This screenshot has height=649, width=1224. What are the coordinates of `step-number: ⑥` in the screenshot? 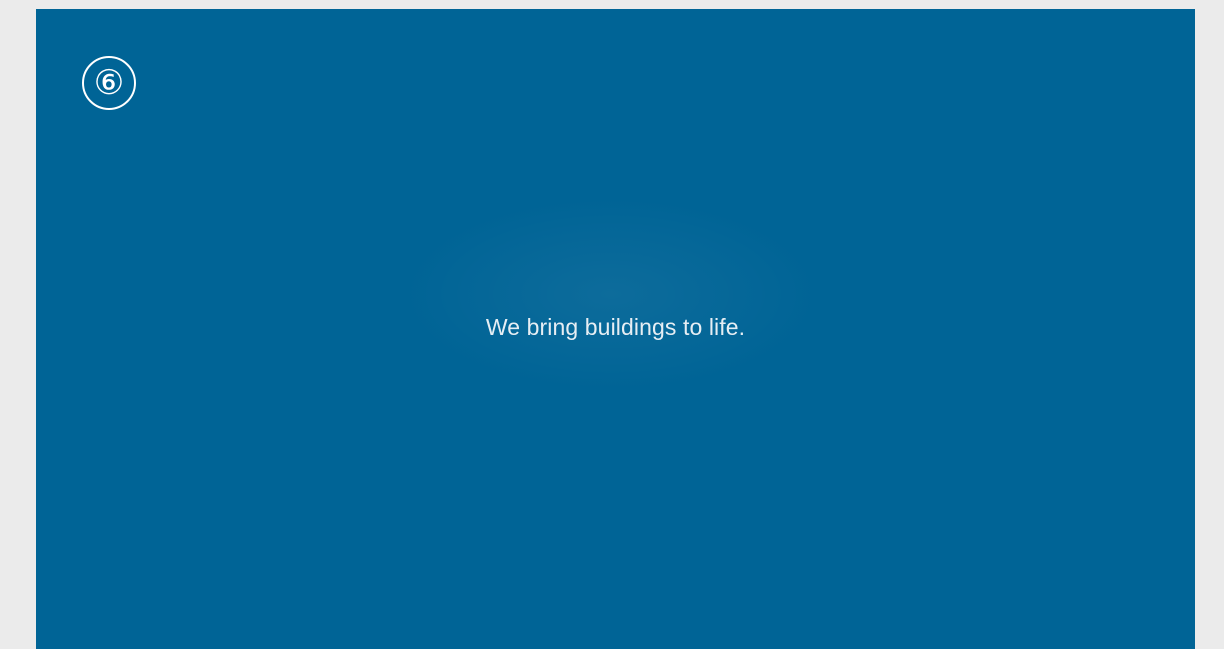 It's located at (109, 83).